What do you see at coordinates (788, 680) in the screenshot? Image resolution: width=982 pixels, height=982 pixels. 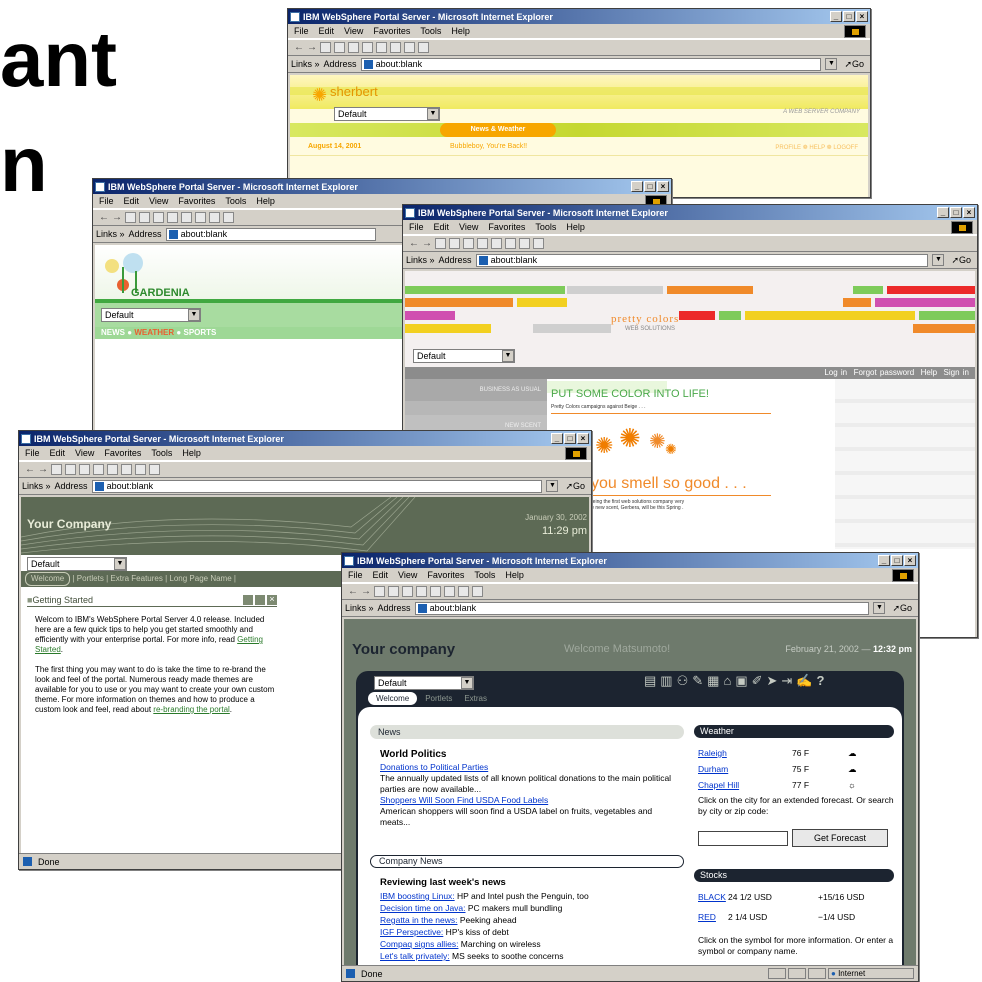 I see `exit-icon: ⇥` at bounding box center [788, 680].